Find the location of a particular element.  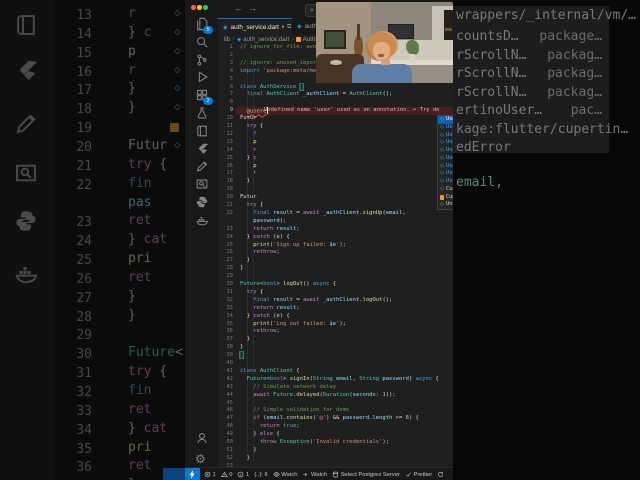

code-line: 15 } c is located at coordinates (335, 159).